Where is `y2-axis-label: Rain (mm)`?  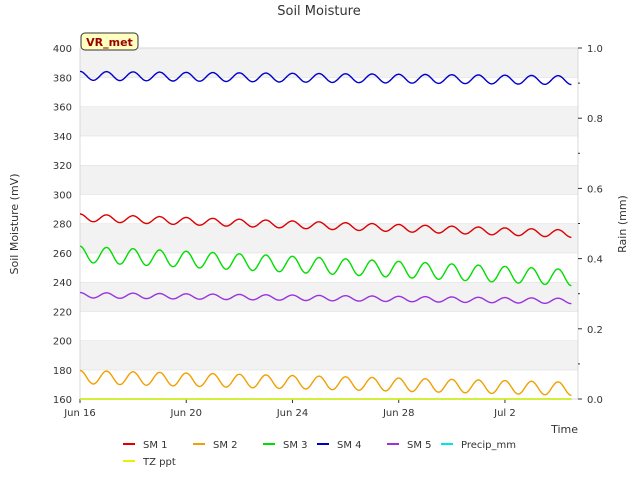 y2-axis-label: Rain (mm) is located at coordinates (622, 224).